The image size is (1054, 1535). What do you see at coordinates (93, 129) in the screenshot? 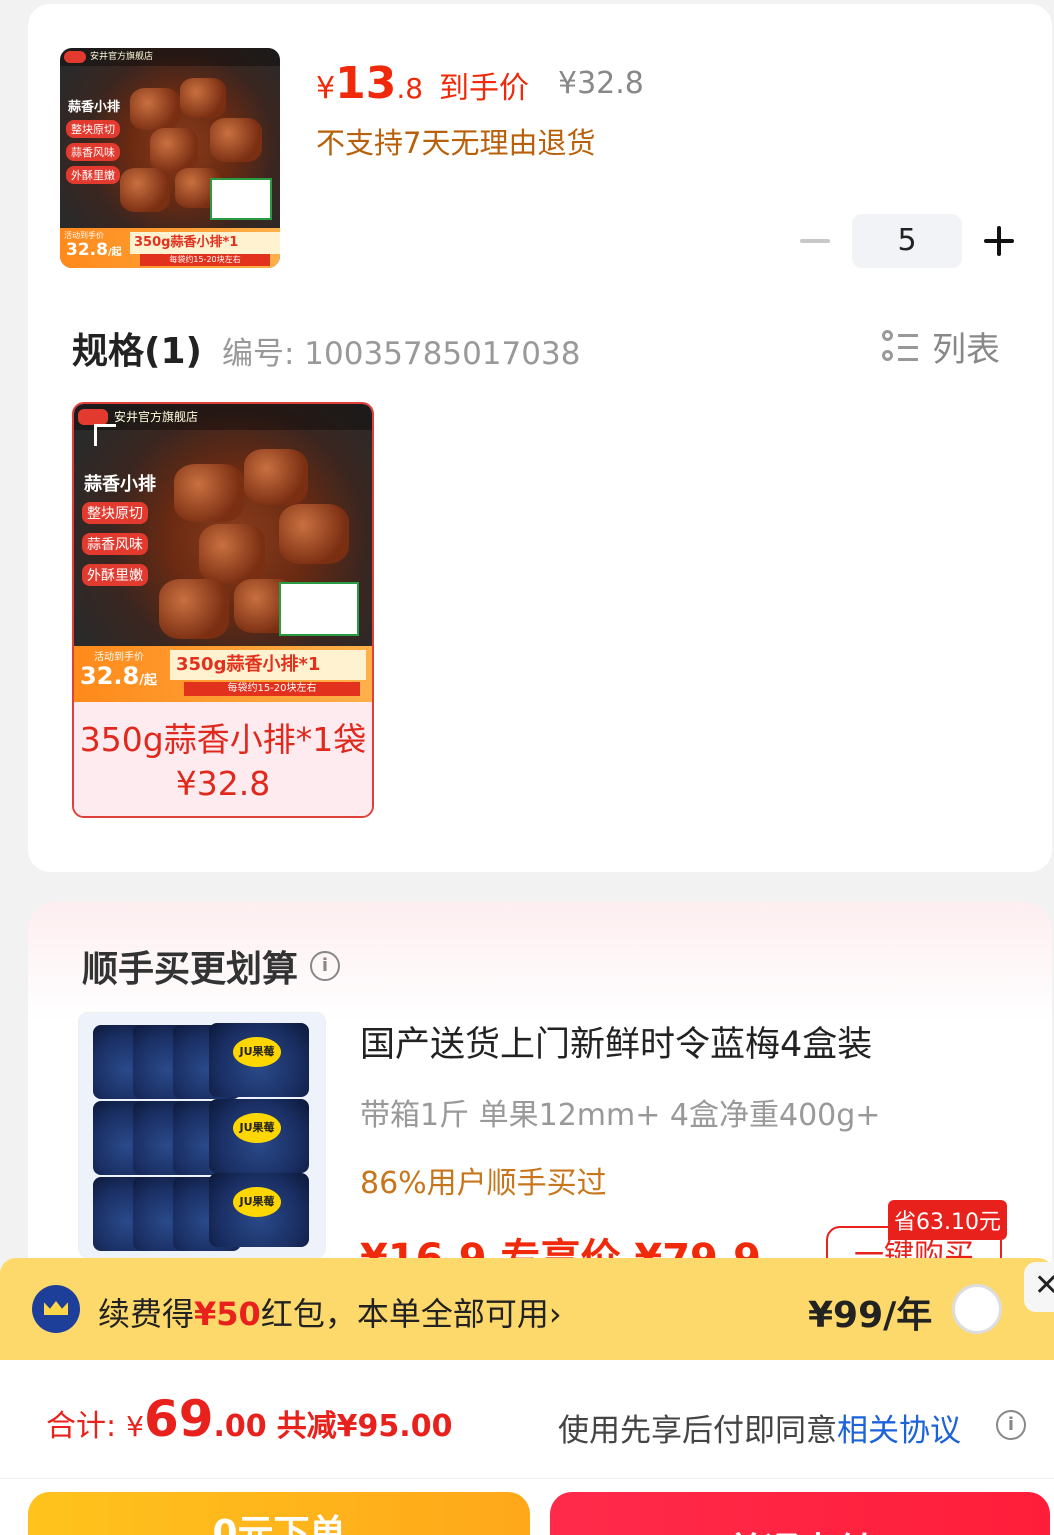
I see `thumb-tag: 整块原切` at bounding box center [93, 129].